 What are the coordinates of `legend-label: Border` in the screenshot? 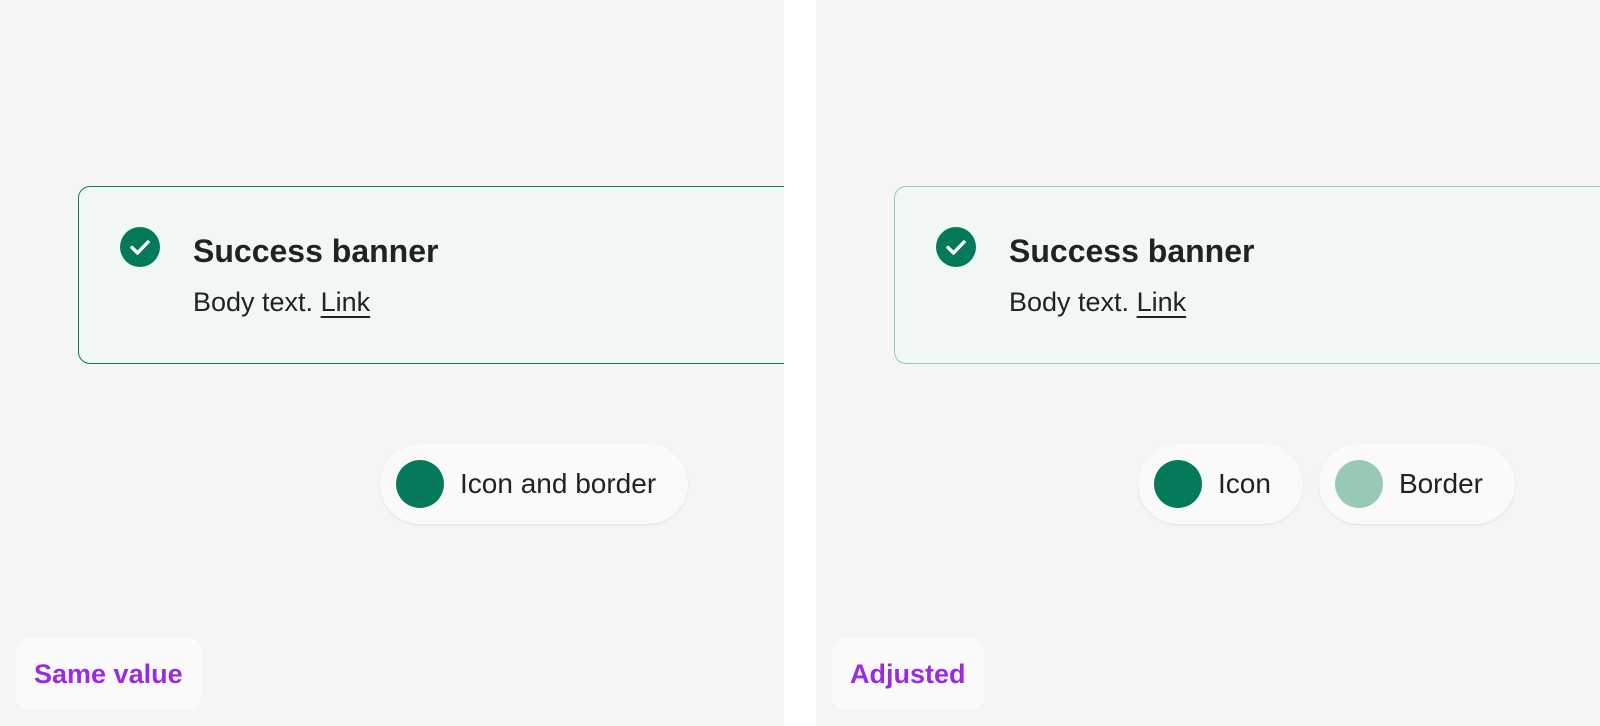 It's located at (1440, 483).